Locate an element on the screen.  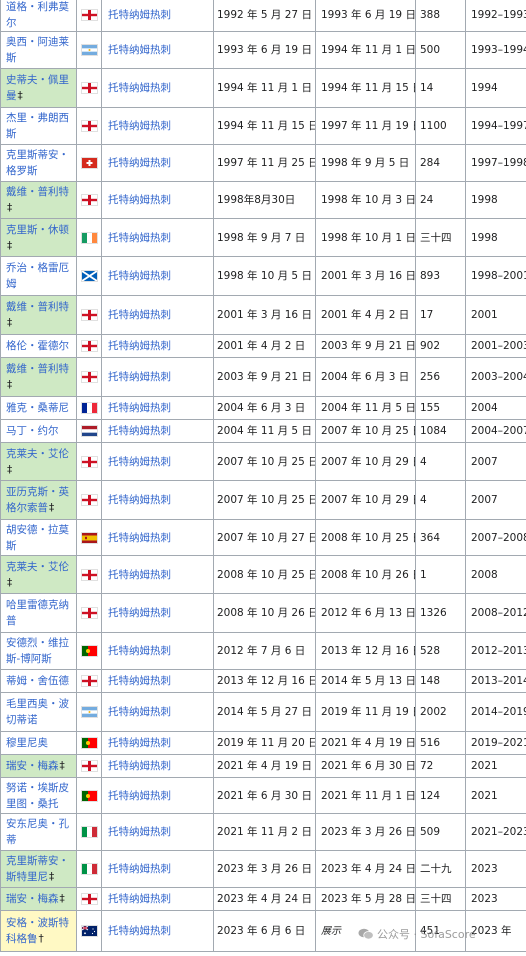
end-date-cell: 2001 年 4 月 2 日 is located at coordinates (365, 315).